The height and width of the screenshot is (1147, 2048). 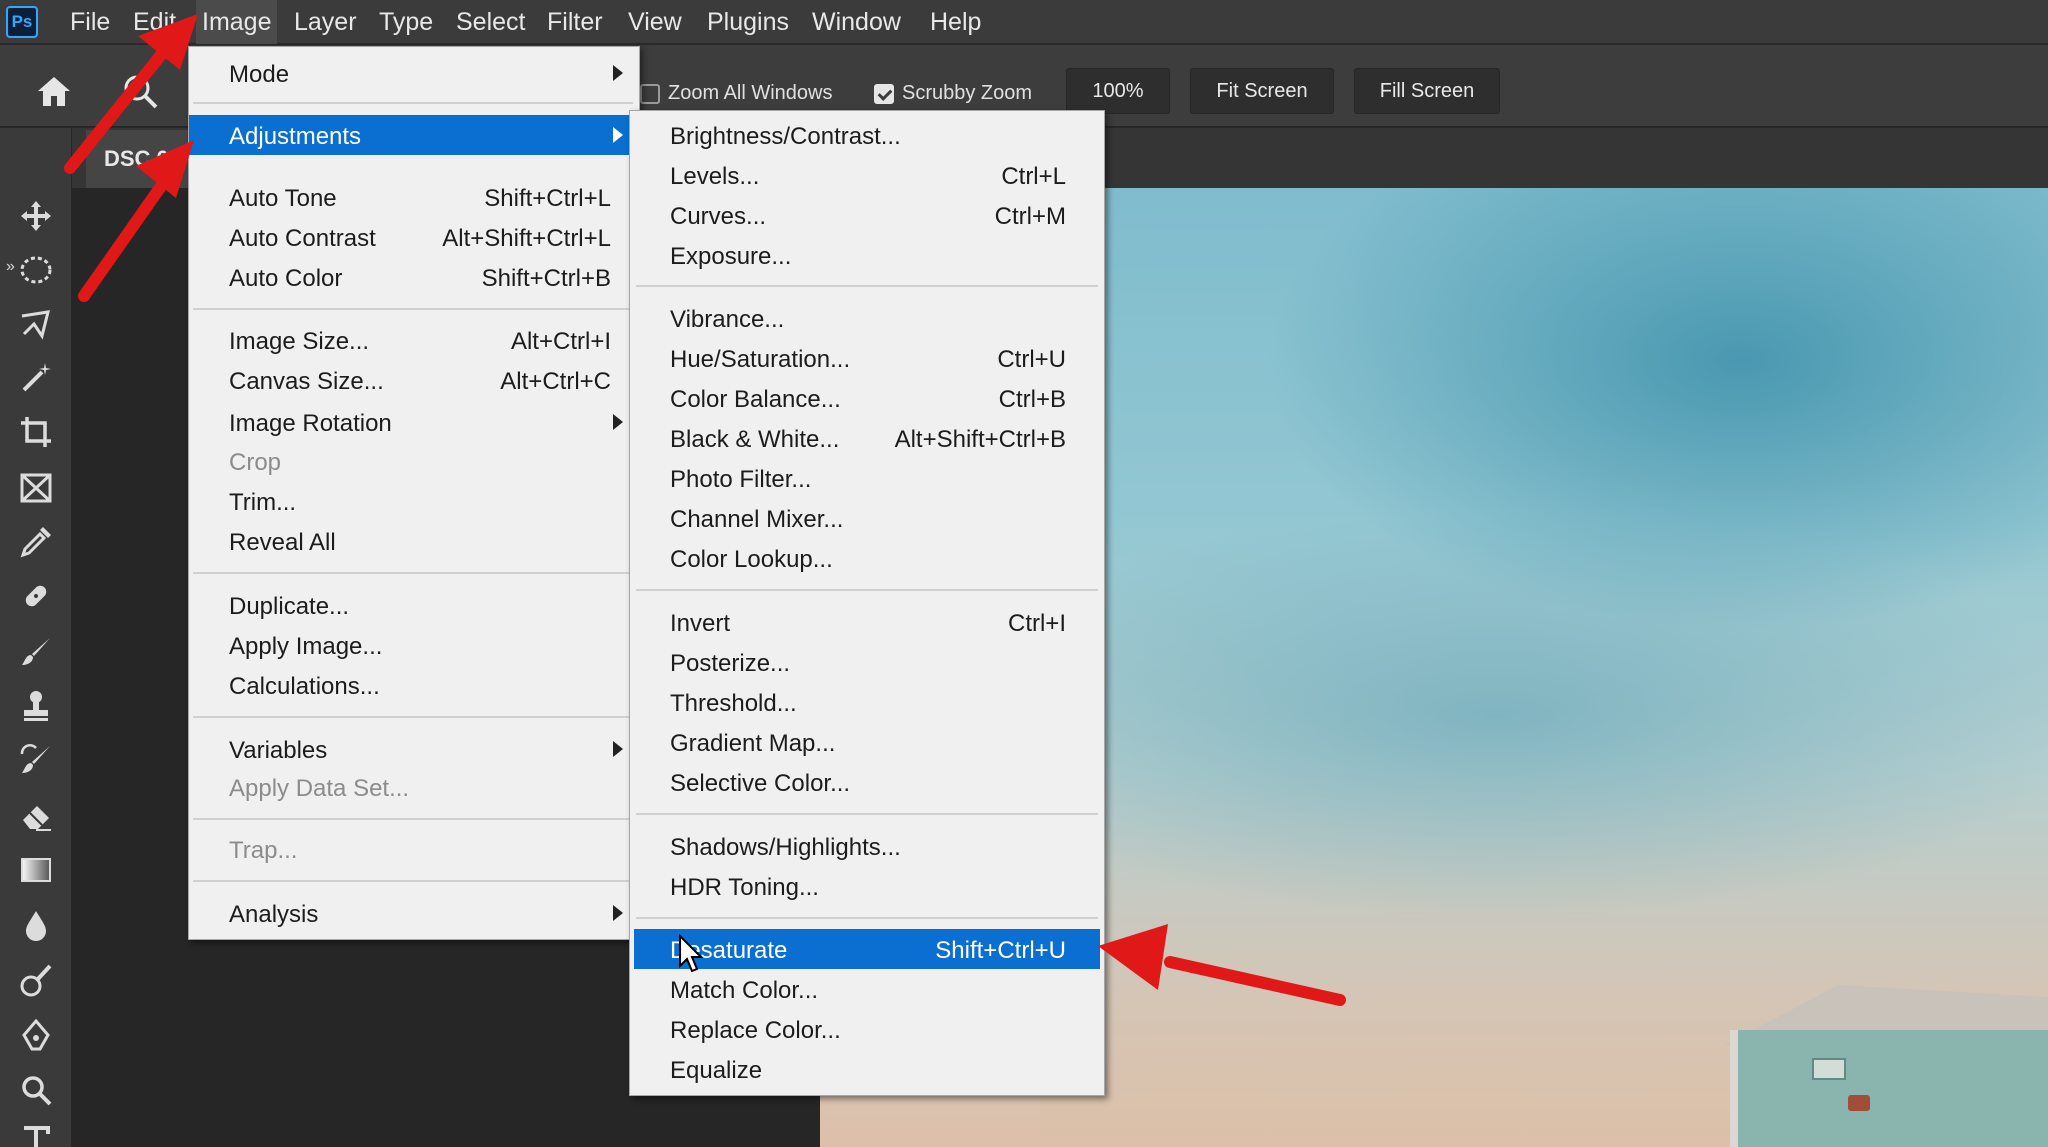 I want to click on menu-item-auto-contrast: Auto Contrast Alt+Shift+Ctrl+L, so click(x=414, y=237).